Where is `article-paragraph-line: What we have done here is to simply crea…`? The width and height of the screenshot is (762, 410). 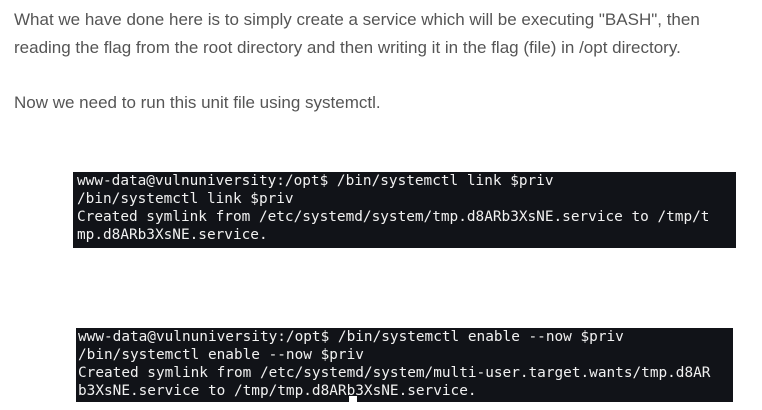 article-paragraph-line: What we have done here is to simply crea… is located at coordinates (357, 19).